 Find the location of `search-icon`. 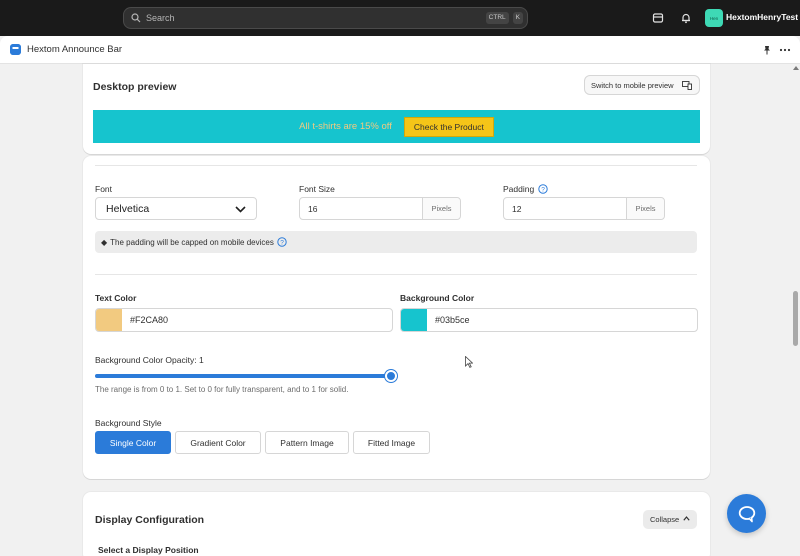

search-icon is located at coordinates (136, 18).